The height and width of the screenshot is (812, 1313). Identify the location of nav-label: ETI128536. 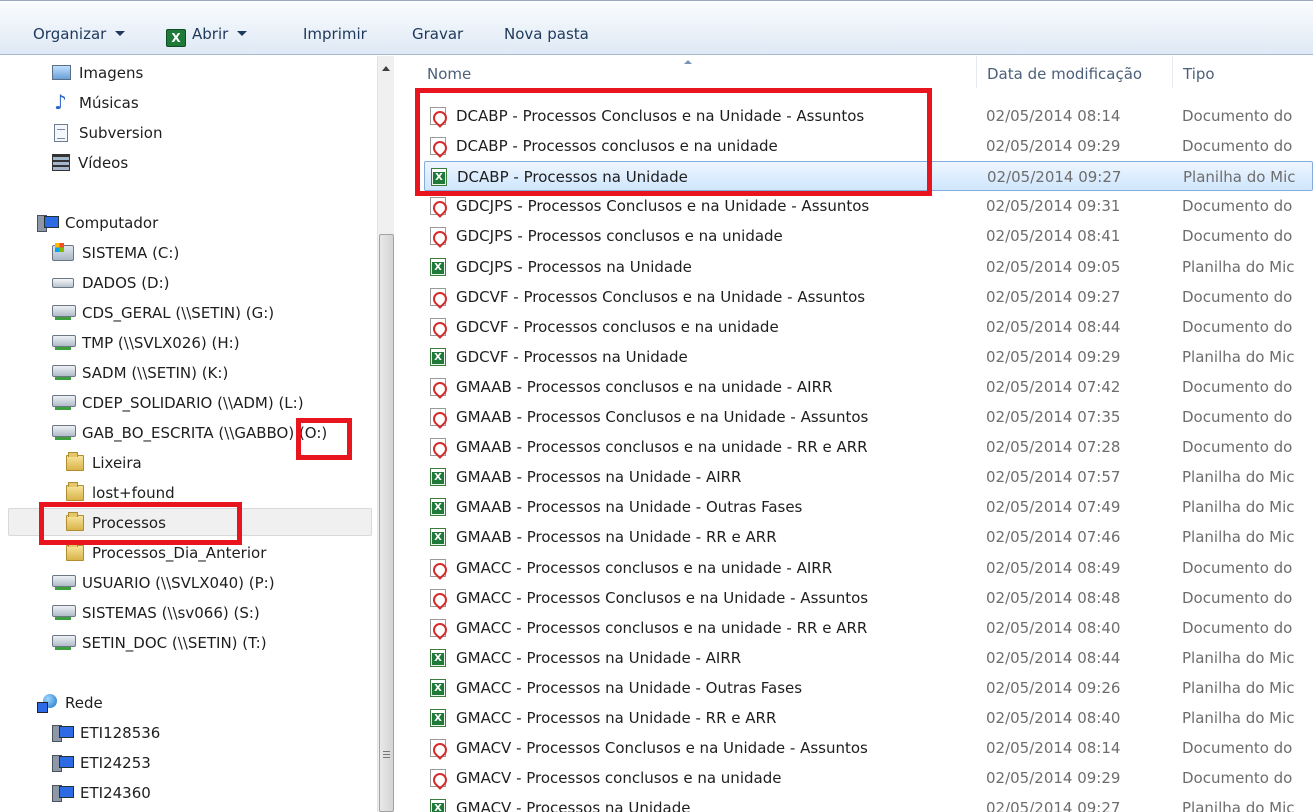
(120, 732).